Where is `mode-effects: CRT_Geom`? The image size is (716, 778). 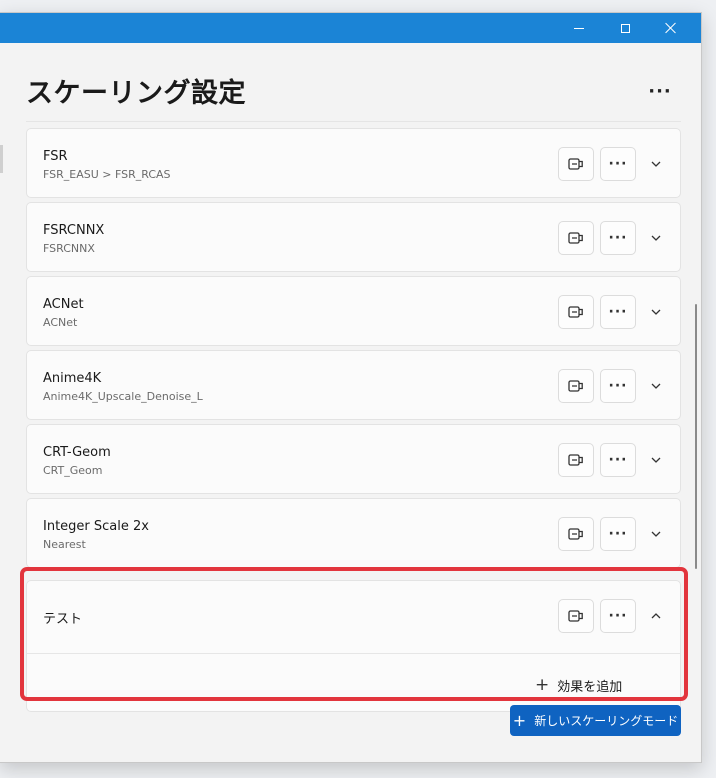 mode-effects: CRT_Geom is located at coordinates (73, 470).